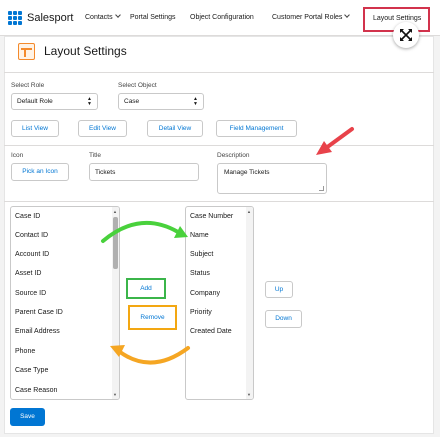 The height and width of the screenshot is (437, 440). What do you see at coordinates (311, 16) in the screenshot?
I see `nav-item-customer-portal-roles: Customer Portal Roles` at bounding box center [311, 16].